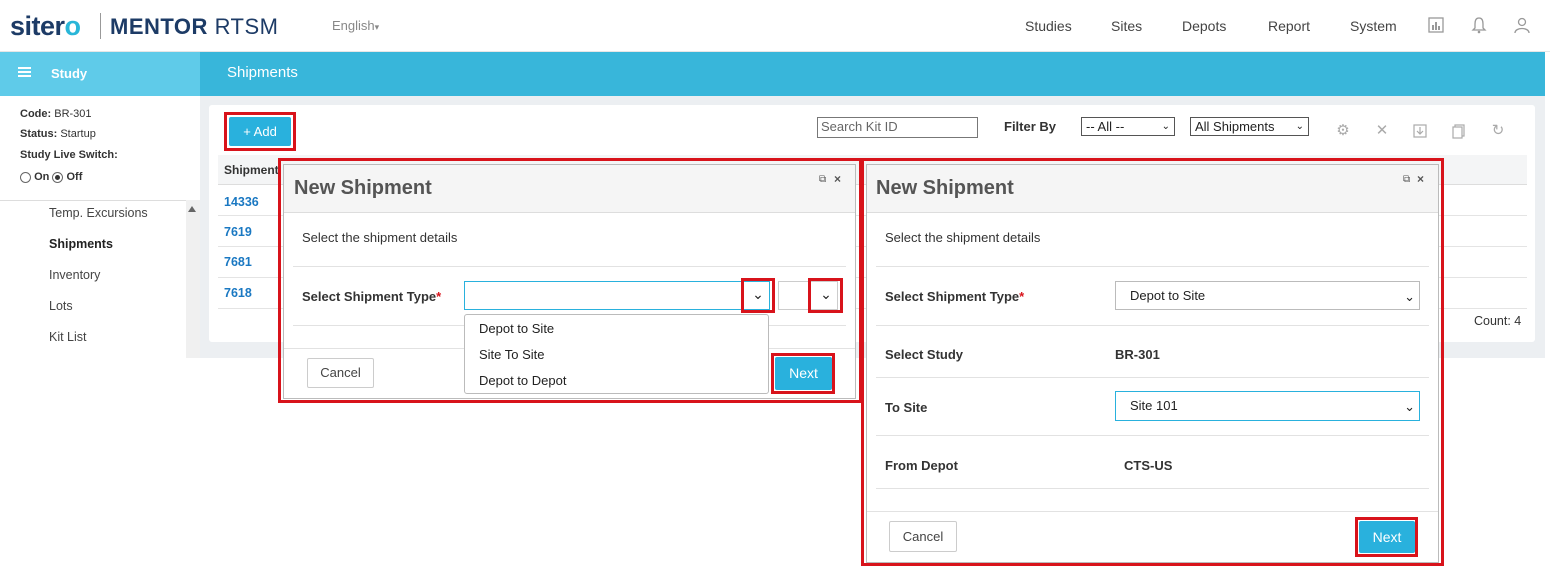 The image size is (1550, 568). Describe the element at coordinates (897, 127) in the screenshot. I see `search-input: Search Kit ID` at that location.